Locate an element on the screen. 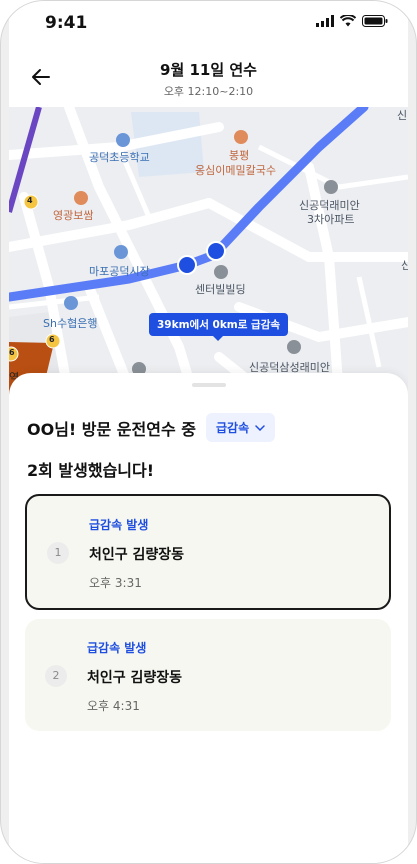  event-number: 2 is located at coordinates (56, 676).